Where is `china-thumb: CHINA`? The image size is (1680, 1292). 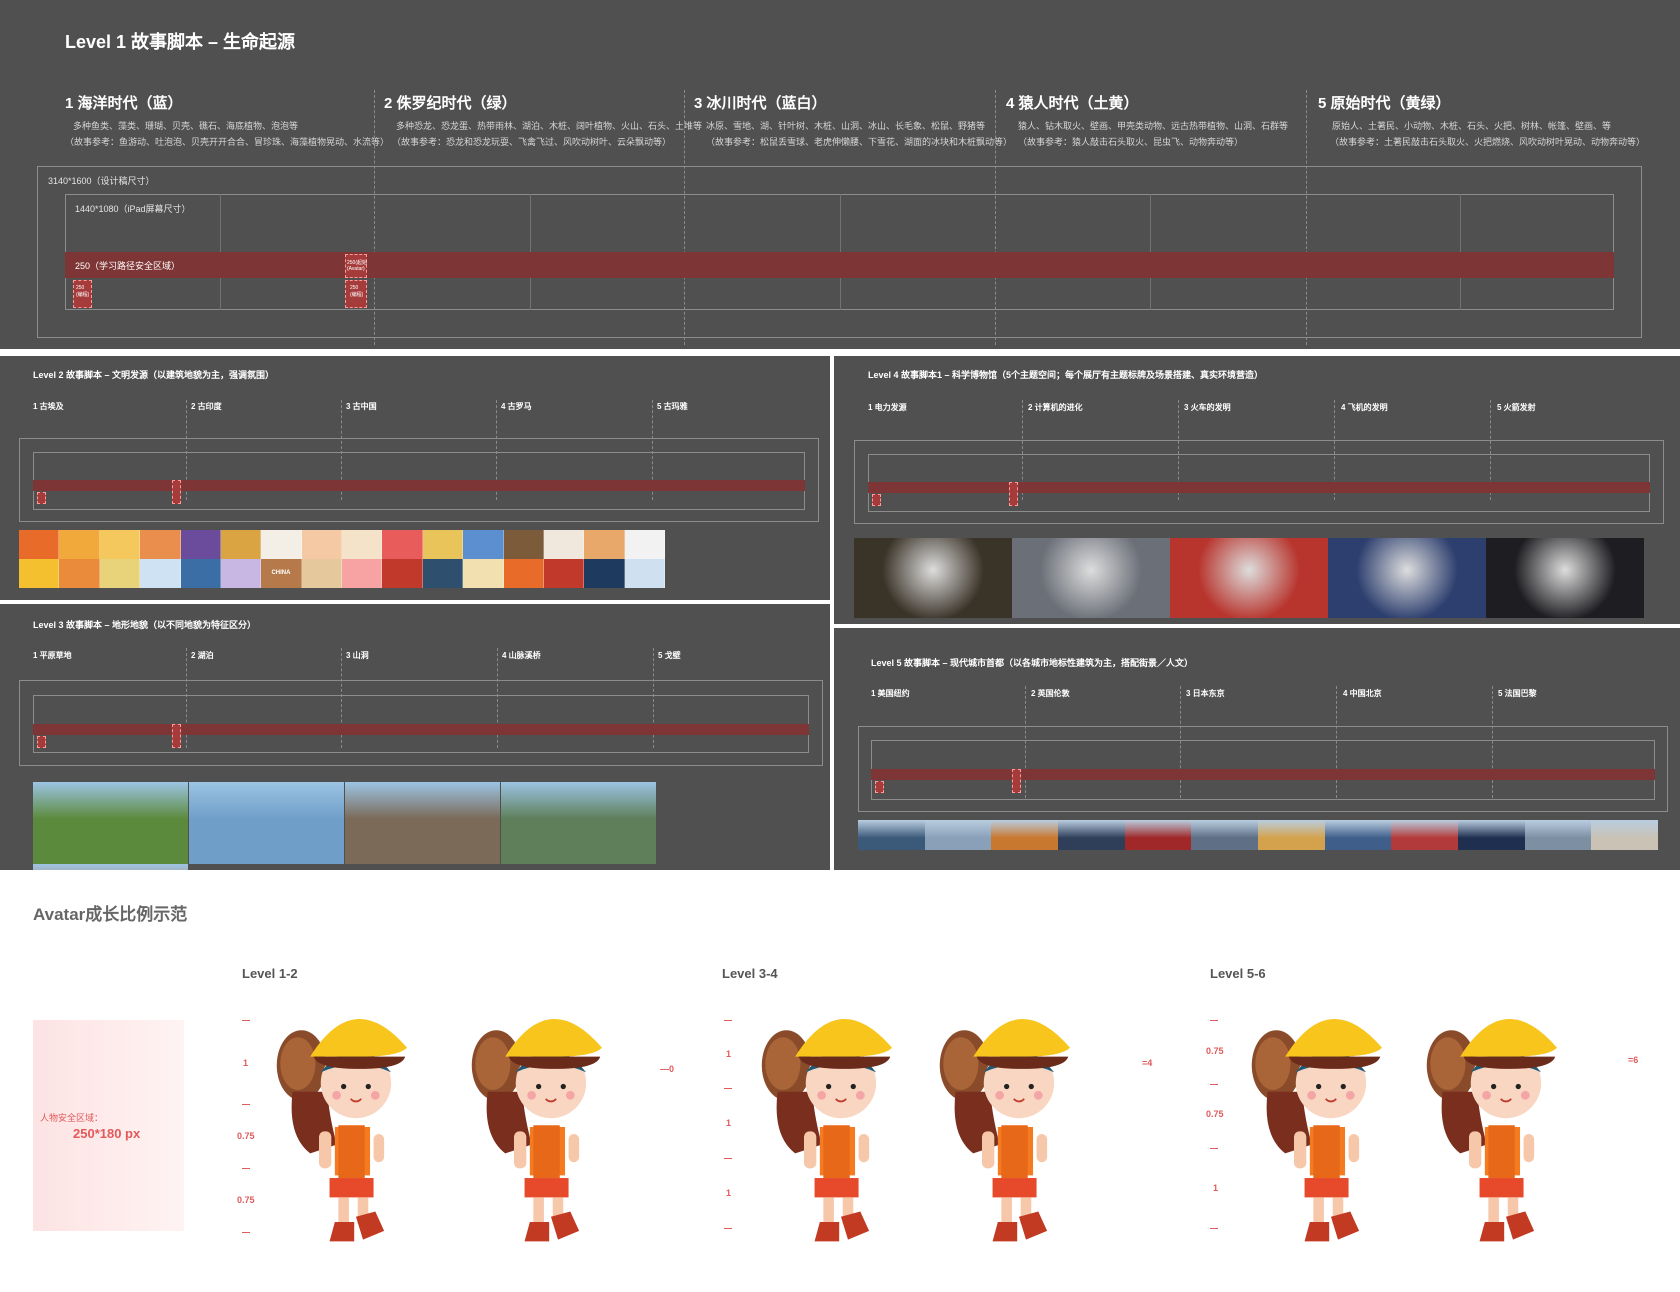 china-thumb: CHINA is located at coordinates (281, 573).